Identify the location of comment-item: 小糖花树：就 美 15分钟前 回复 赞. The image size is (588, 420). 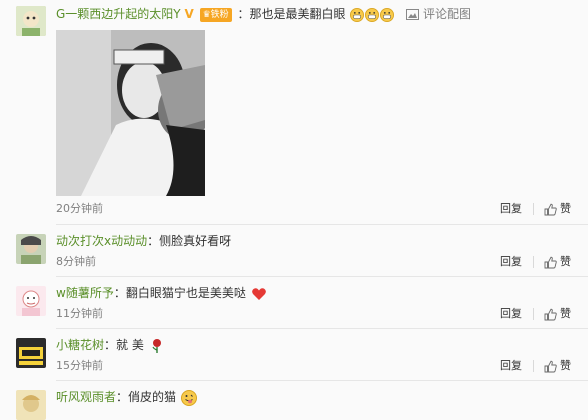
(294, 358).